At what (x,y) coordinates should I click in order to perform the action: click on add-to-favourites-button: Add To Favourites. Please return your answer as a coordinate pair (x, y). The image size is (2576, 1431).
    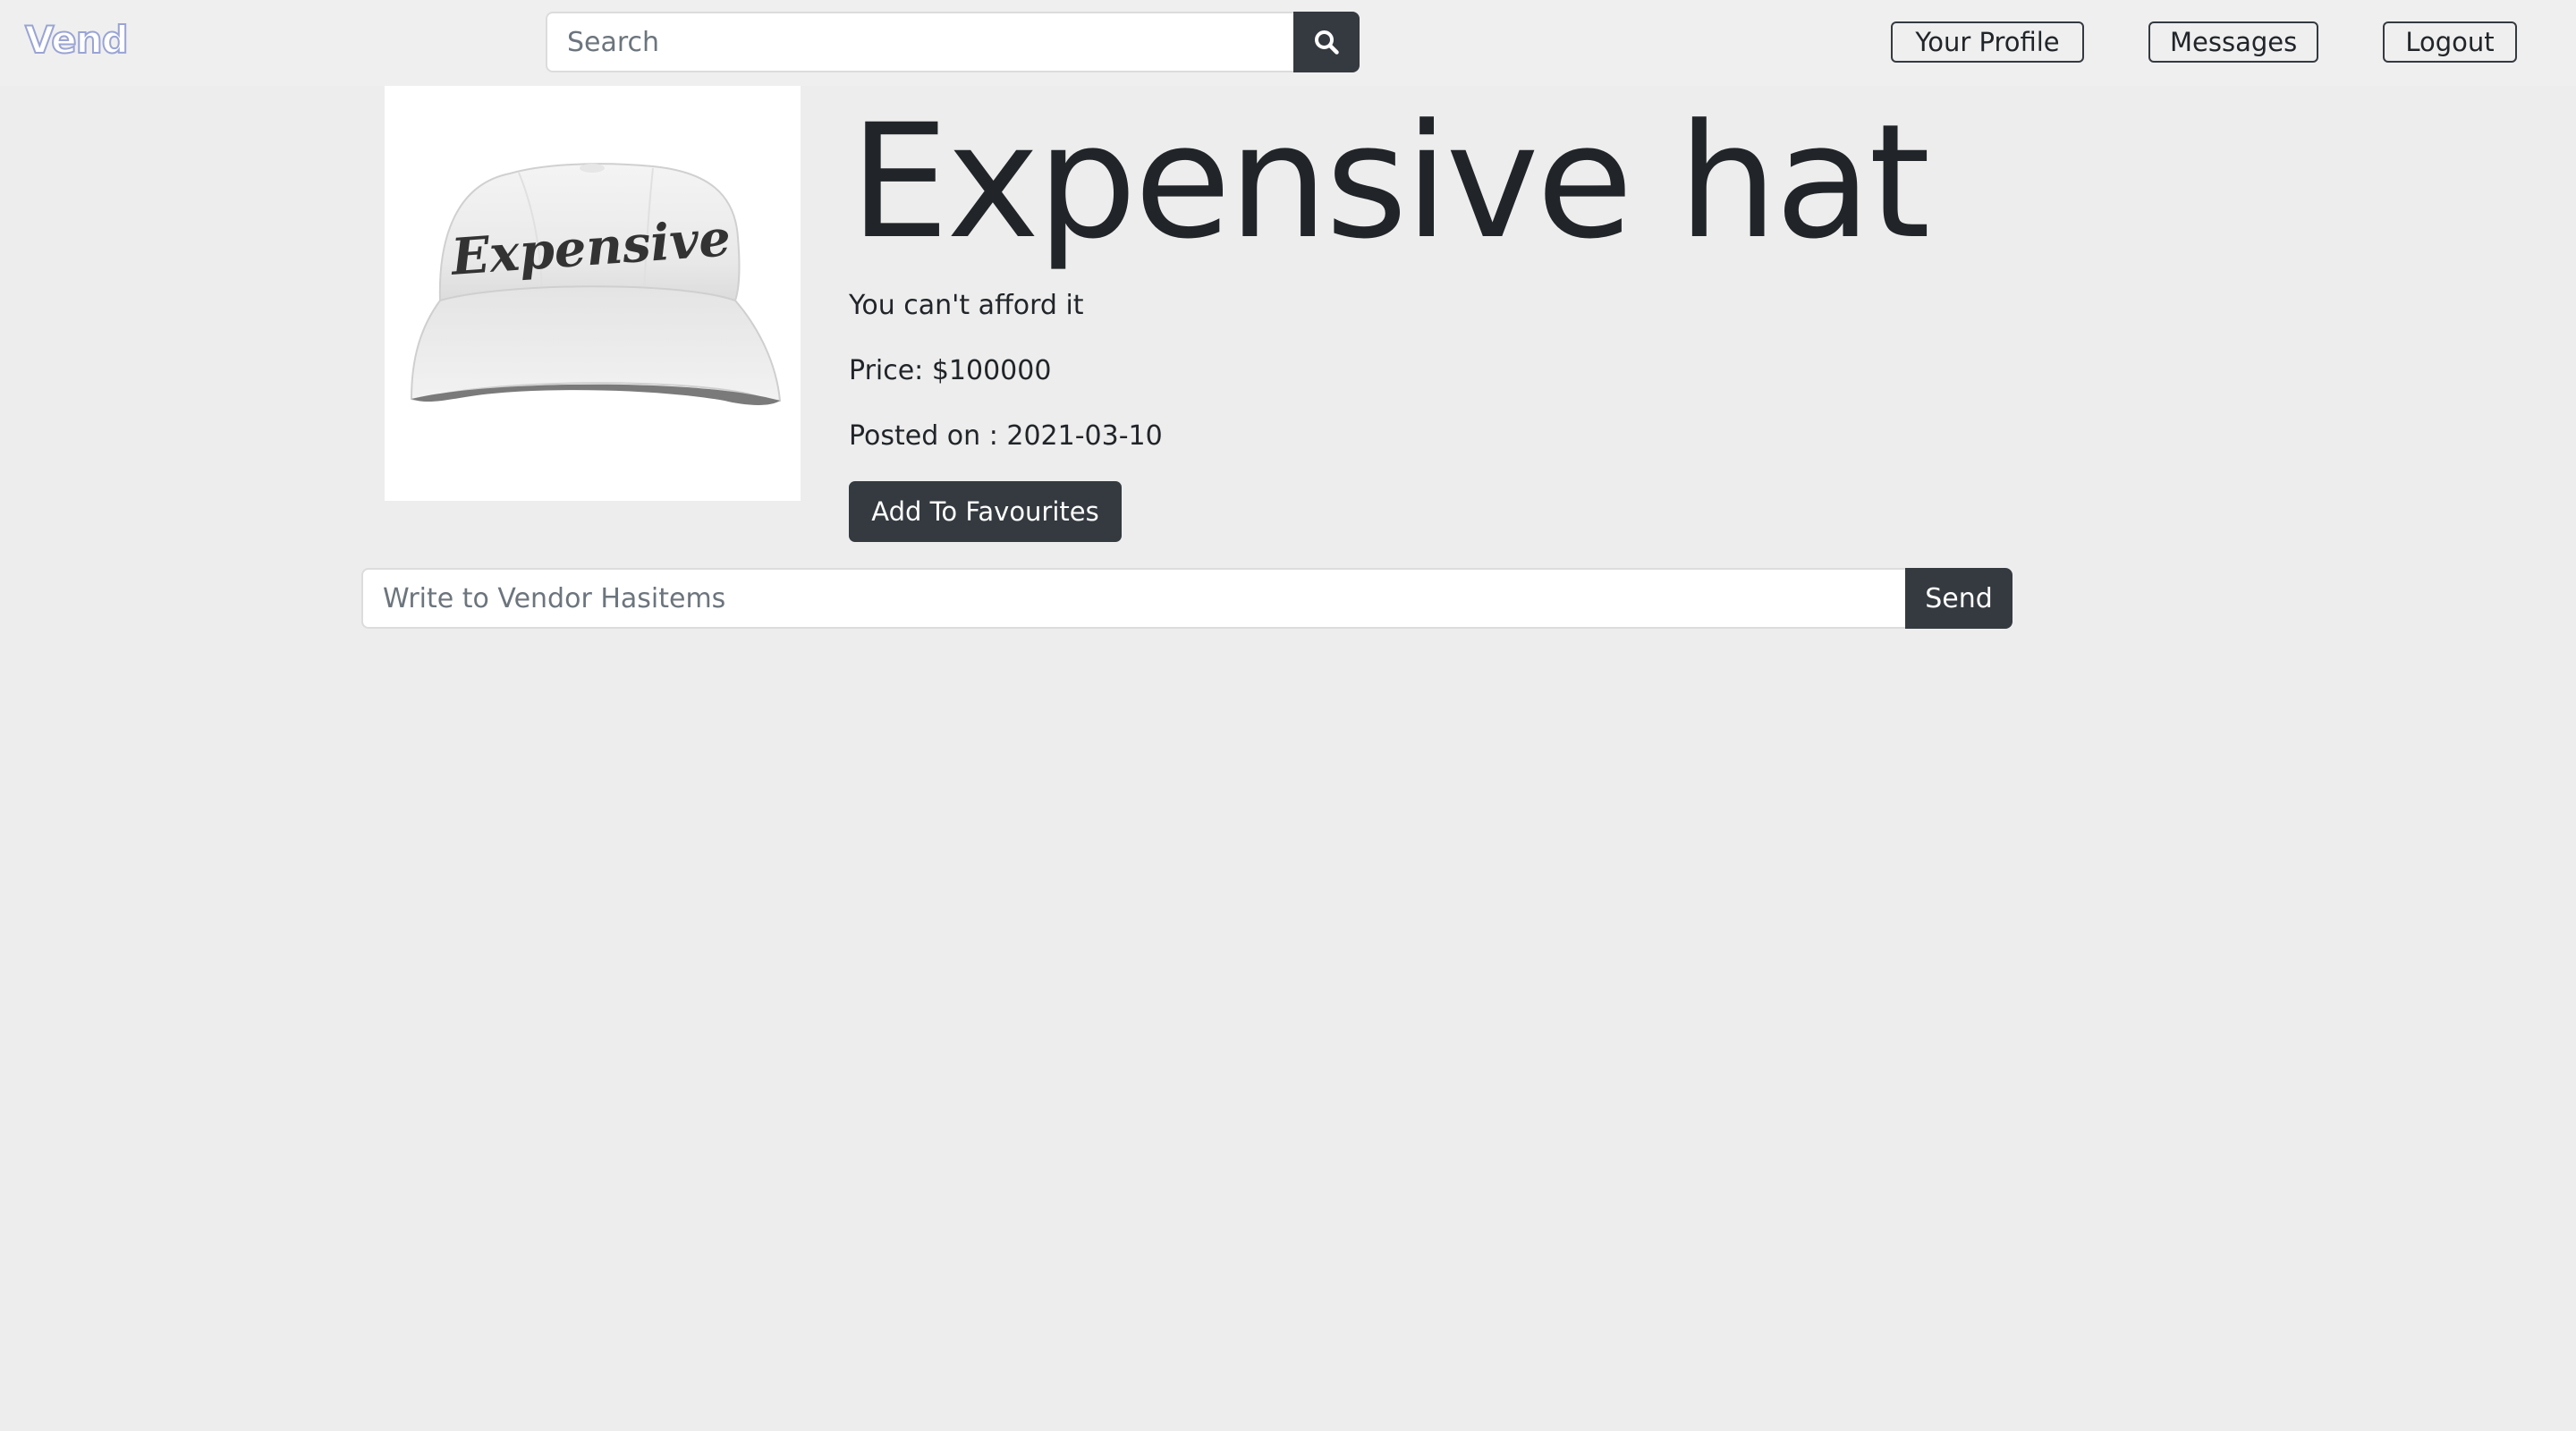
    Looking at the image, I should click on (985, 512).